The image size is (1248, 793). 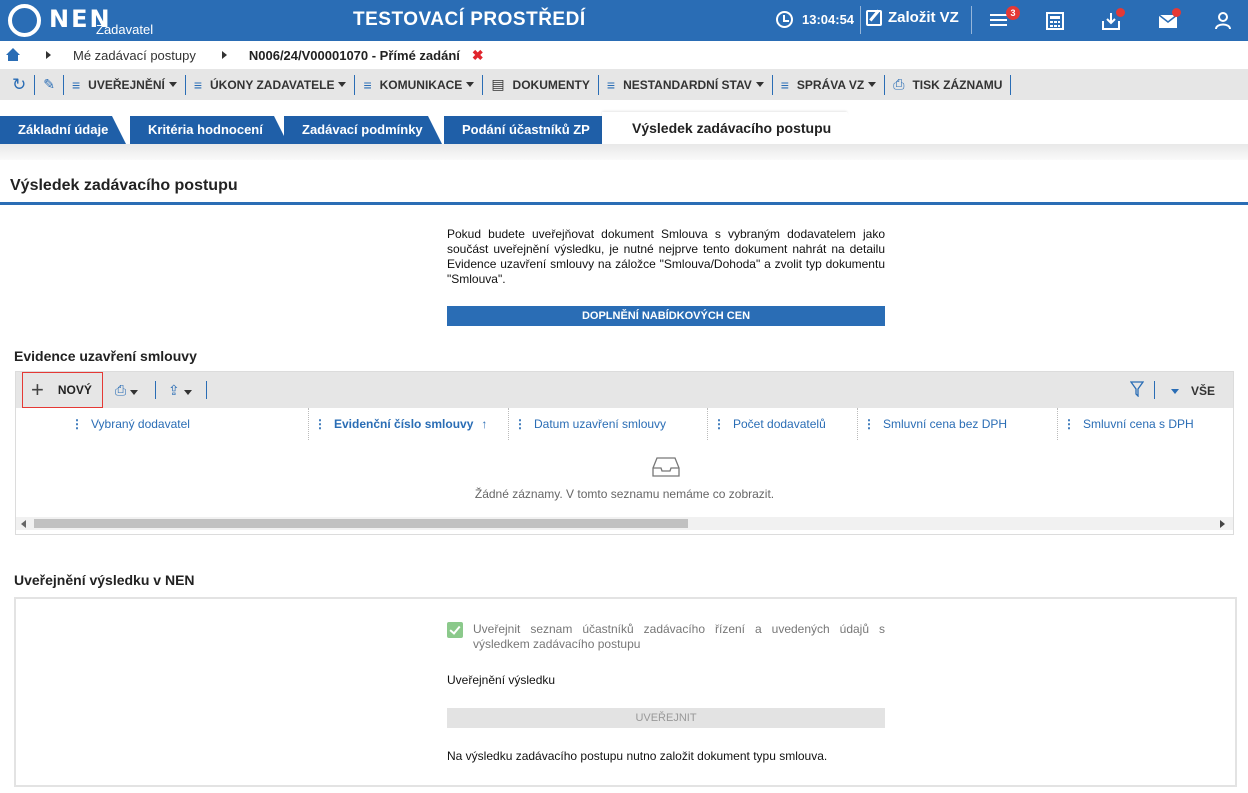 I want to click on plus-icon: +, so click(x=37, y=389).